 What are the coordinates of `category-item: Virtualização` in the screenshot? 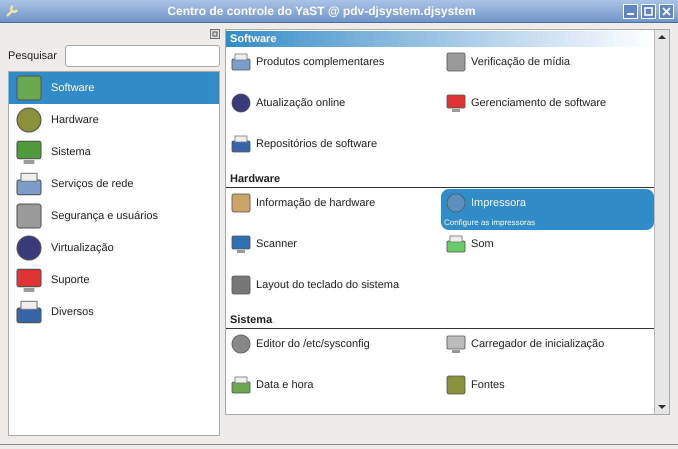 It's located at (114, 248).